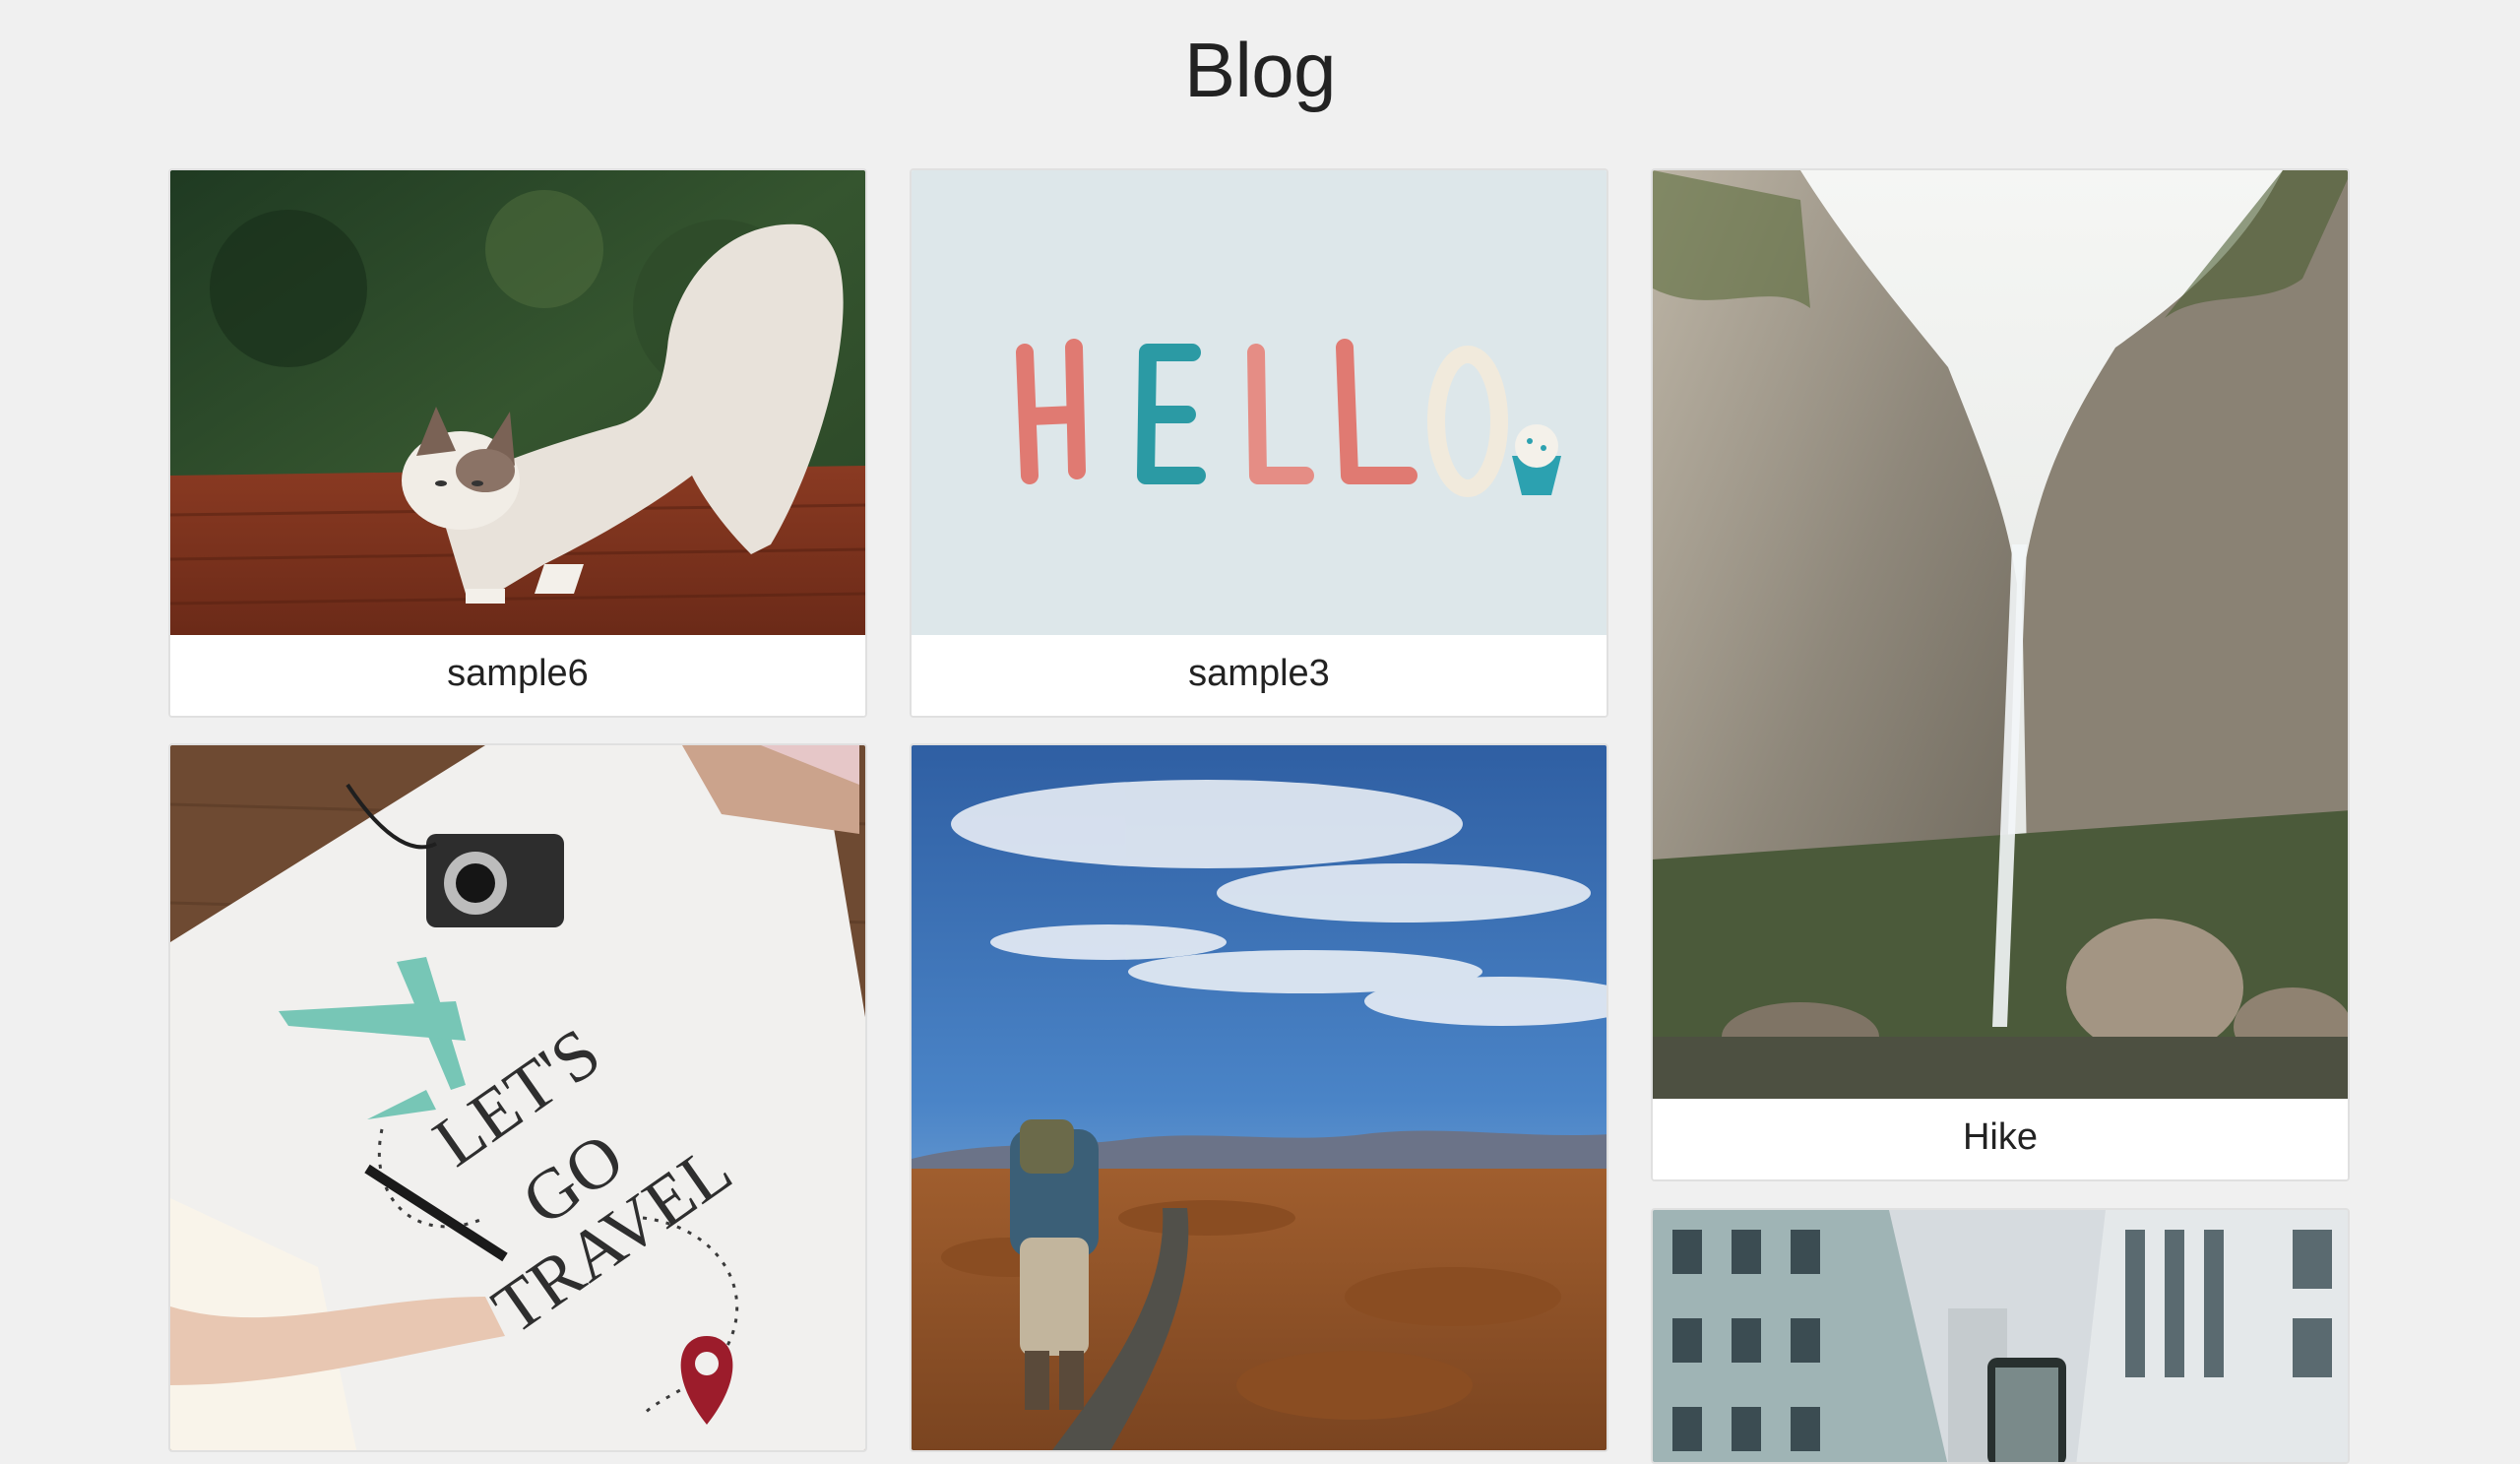 Image resolution: width=2520 pixels, height=1464 pixels. I want to click on blog-card: sample3, so click(1259, 443).